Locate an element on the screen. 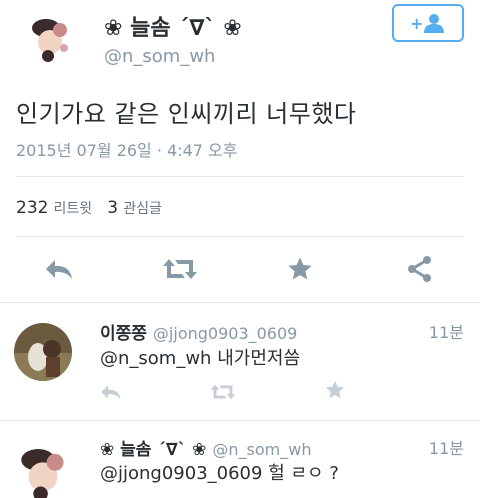  retweet-button is located at coordinates (180, 269).